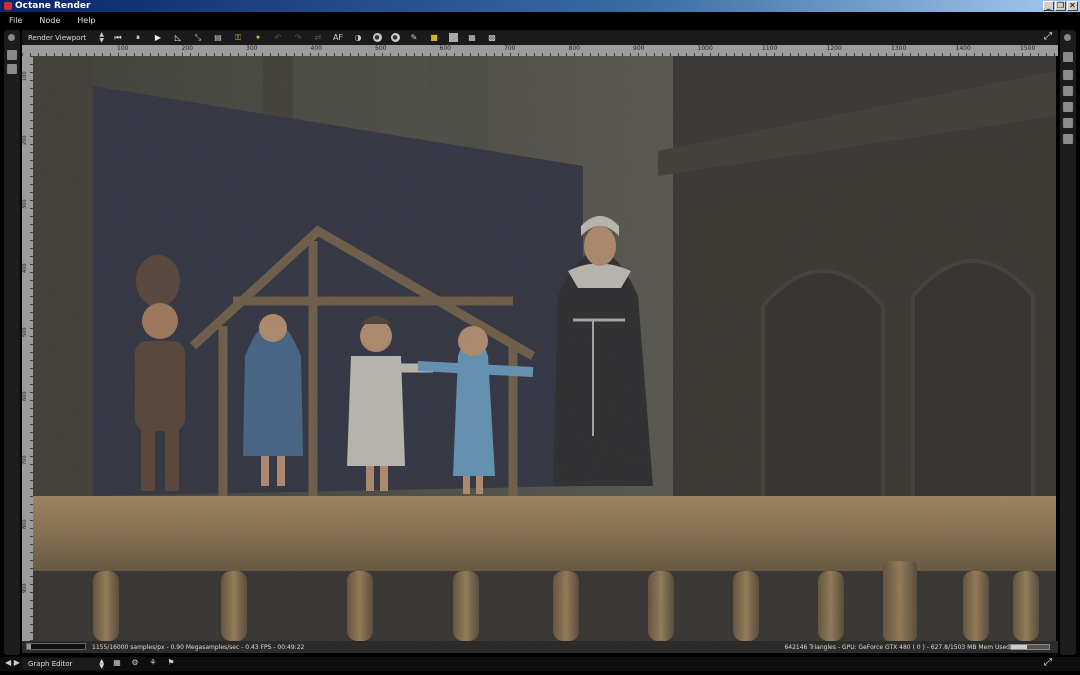 This screenshot has width=1080, height=675. What do you see at coordinates (29, 646) in the screenshot?
I see `render-progress-fill` at bounding box center [29, 646].